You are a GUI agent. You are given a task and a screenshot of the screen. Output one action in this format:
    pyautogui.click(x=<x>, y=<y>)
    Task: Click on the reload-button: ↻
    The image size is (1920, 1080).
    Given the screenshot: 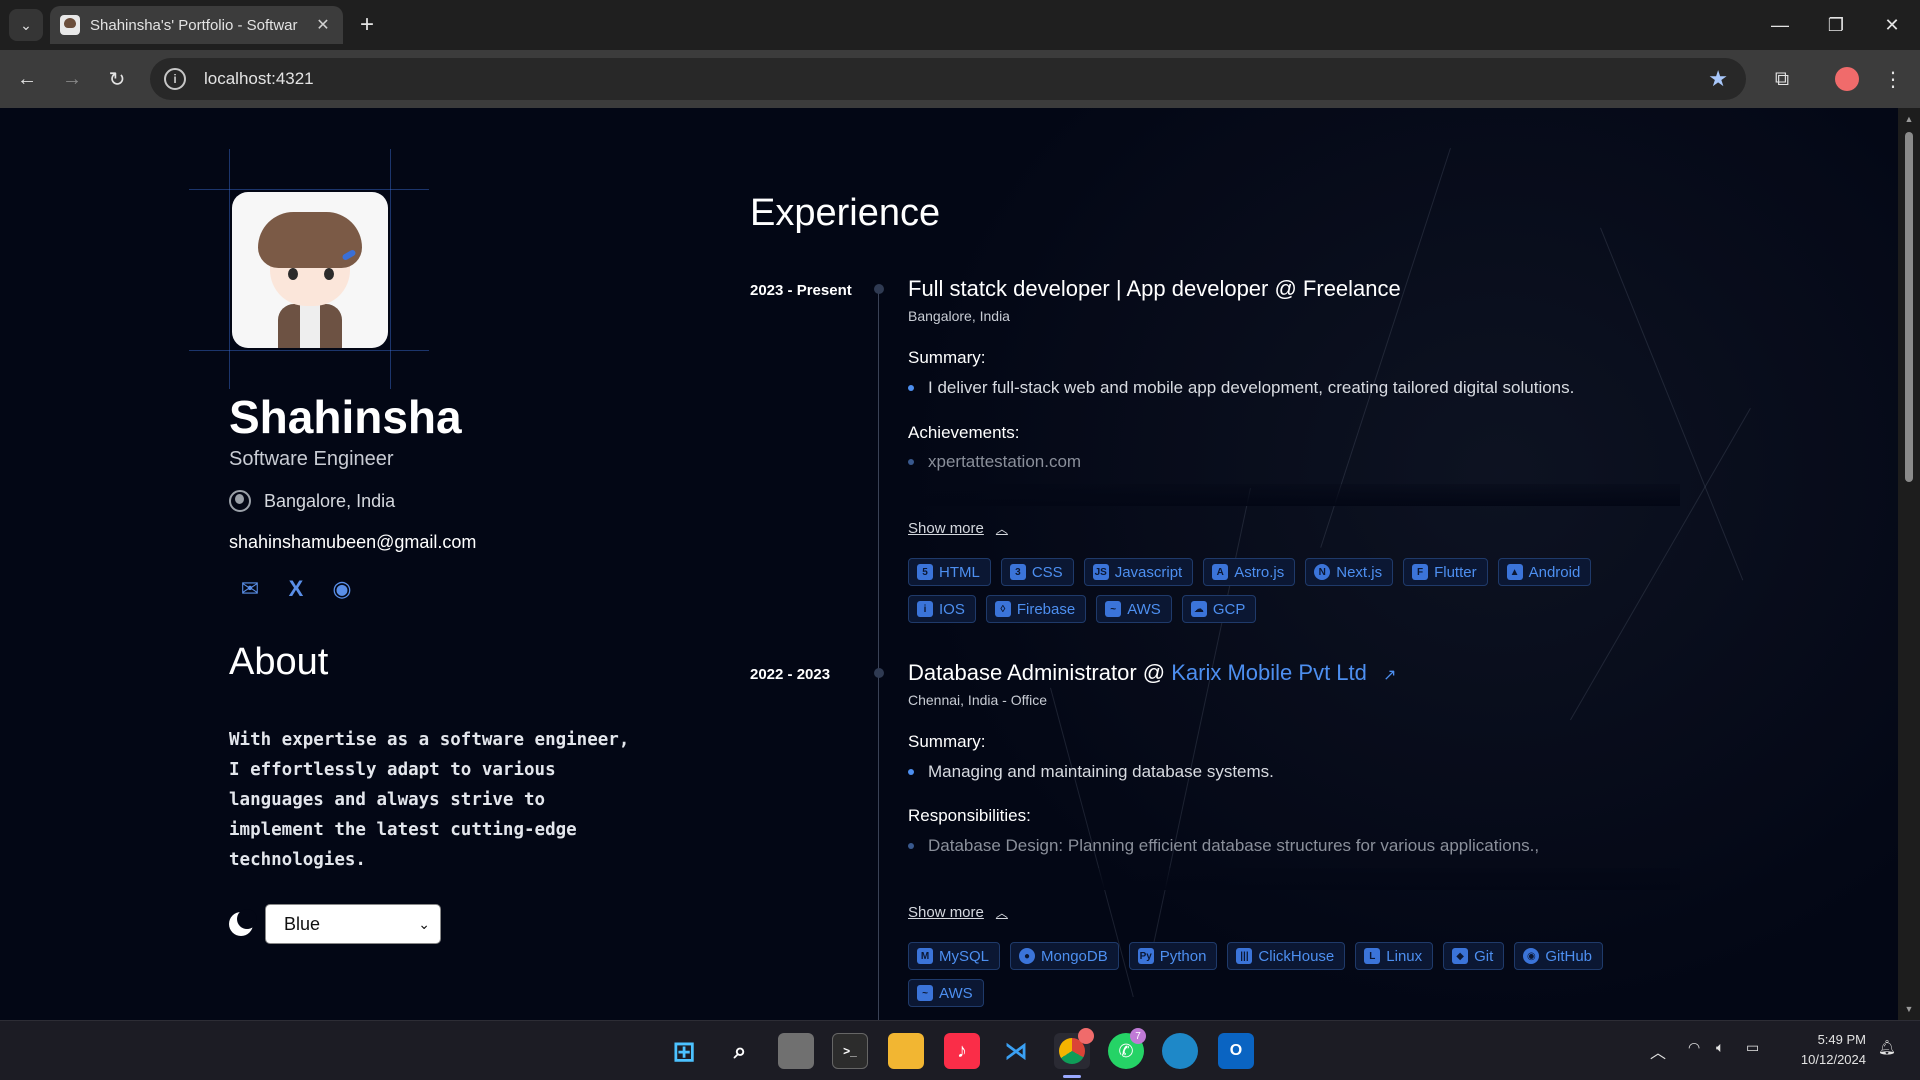 What is the action you would take?
    pyautogui.click(x=117, y=79)
    